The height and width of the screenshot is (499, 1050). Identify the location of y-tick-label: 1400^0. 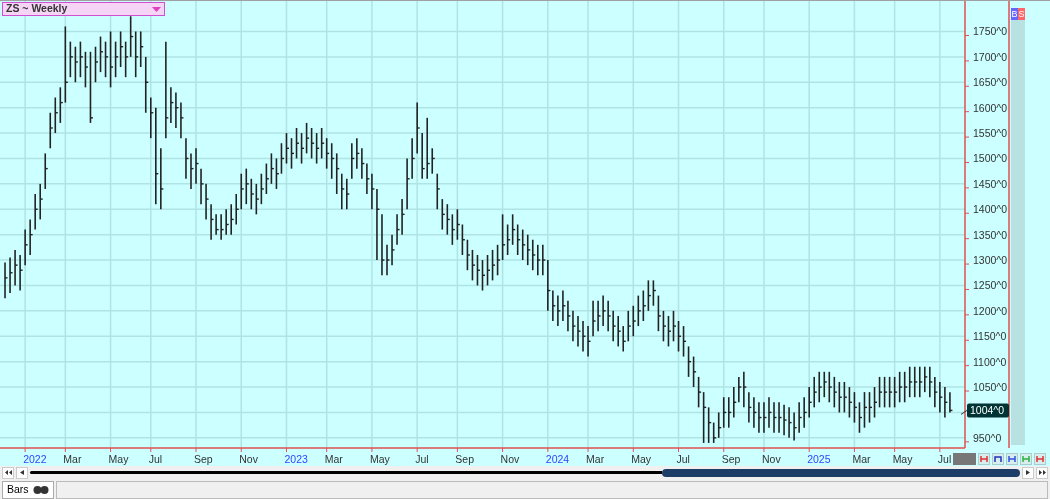
(990, 209).